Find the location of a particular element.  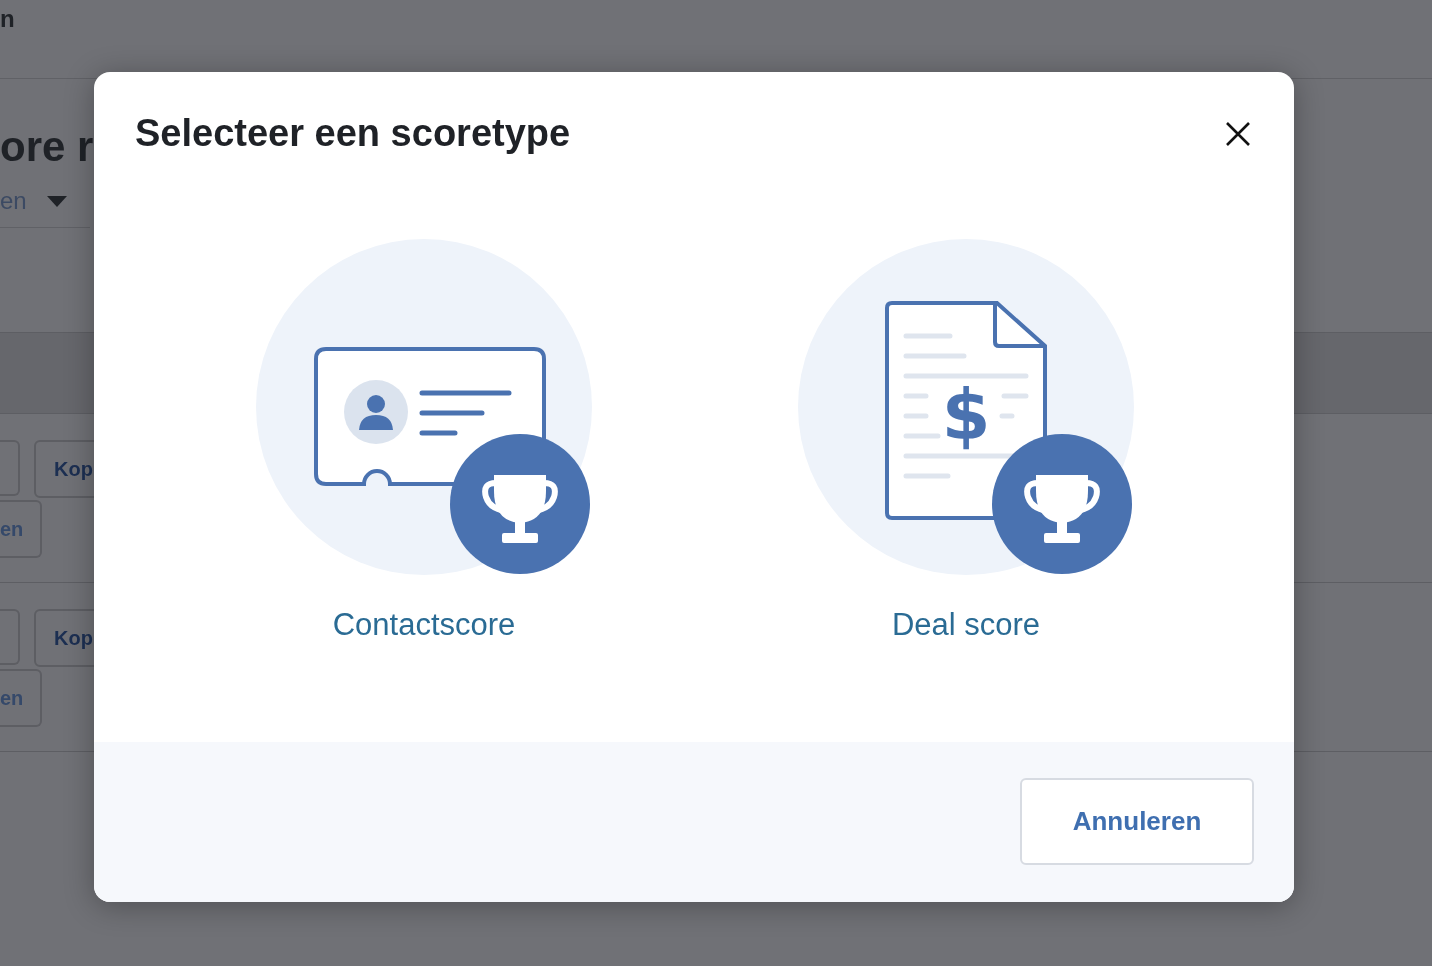

caret-icon is located at coordinates (56, 201).